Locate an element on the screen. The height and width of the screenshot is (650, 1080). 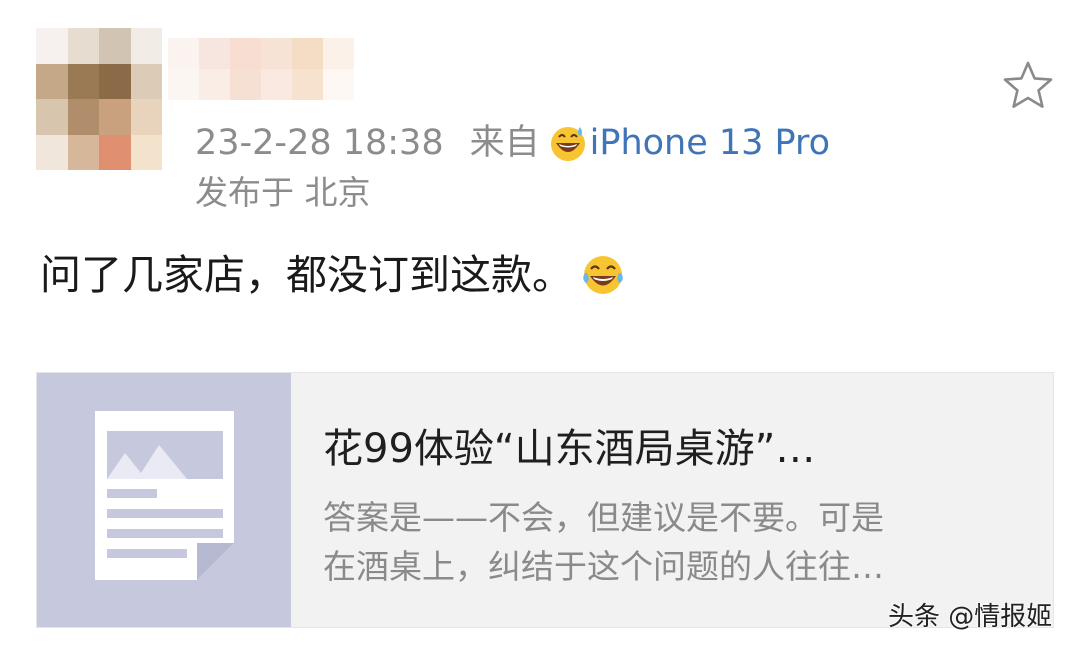
post-body: 问了几家店，都没订到这款。 is located at coordinates (306, 275).